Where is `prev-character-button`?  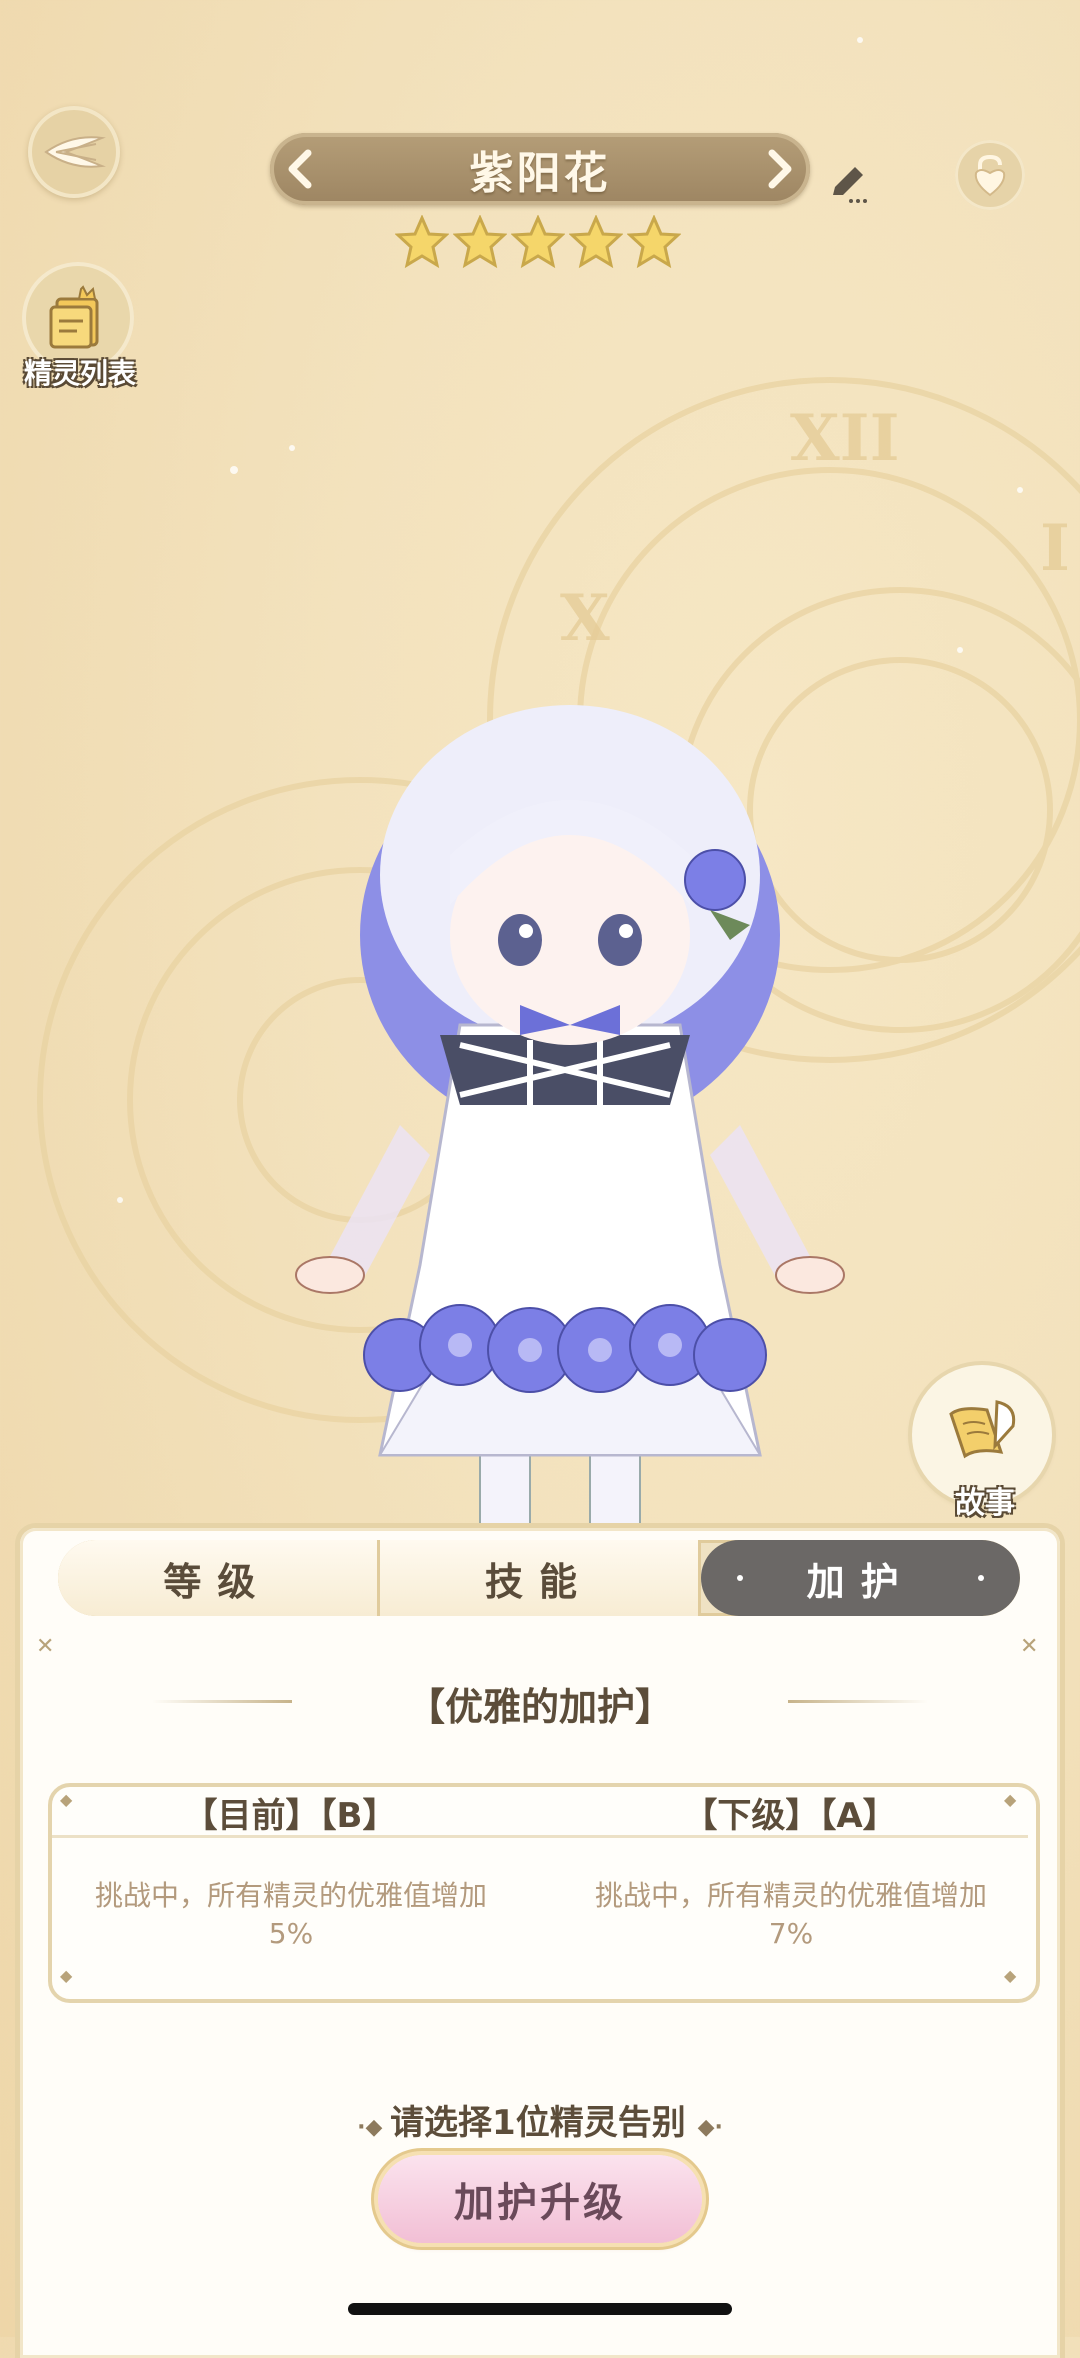
prev-character-button is located at coordinates (300, 169).